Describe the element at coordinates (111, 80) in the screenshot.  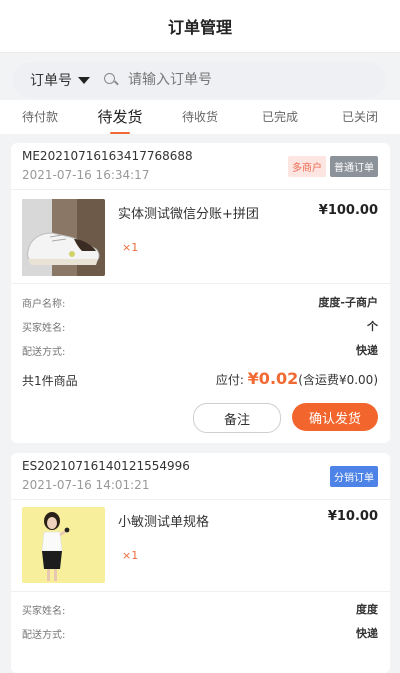
I see `search-icon` at that location.